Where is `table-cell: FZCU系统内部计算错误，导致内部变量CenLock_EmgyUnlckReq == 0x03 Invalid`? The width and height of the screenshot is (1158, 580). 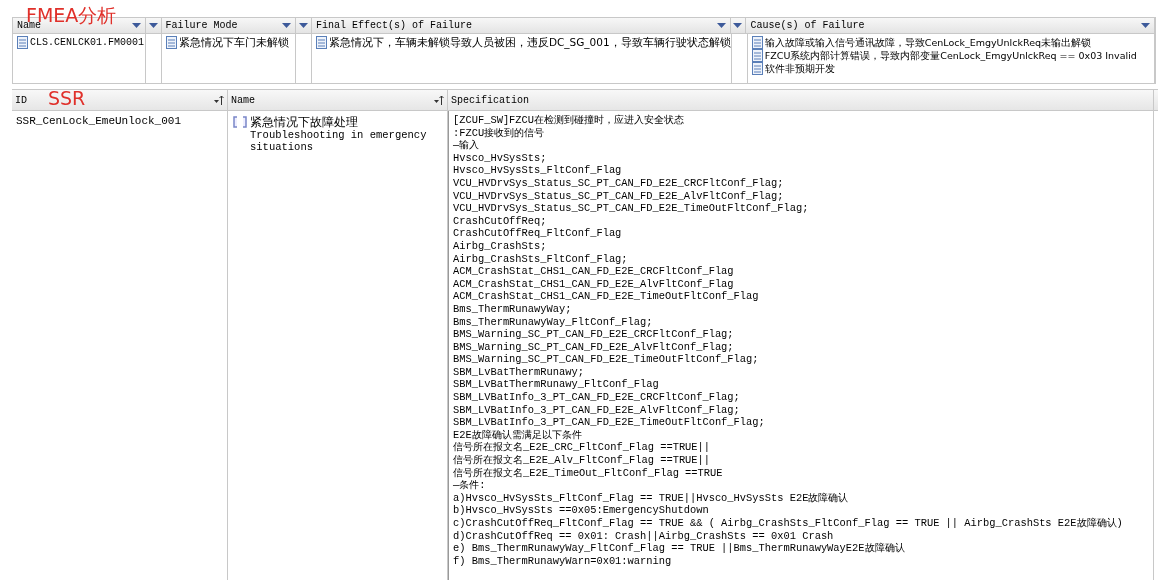 table-cell: FZCU系统内部计算错误，导致内部变量CenLock_EmgyUnlckReq == 0x03 Invalid is located at coordinates (950, 55).